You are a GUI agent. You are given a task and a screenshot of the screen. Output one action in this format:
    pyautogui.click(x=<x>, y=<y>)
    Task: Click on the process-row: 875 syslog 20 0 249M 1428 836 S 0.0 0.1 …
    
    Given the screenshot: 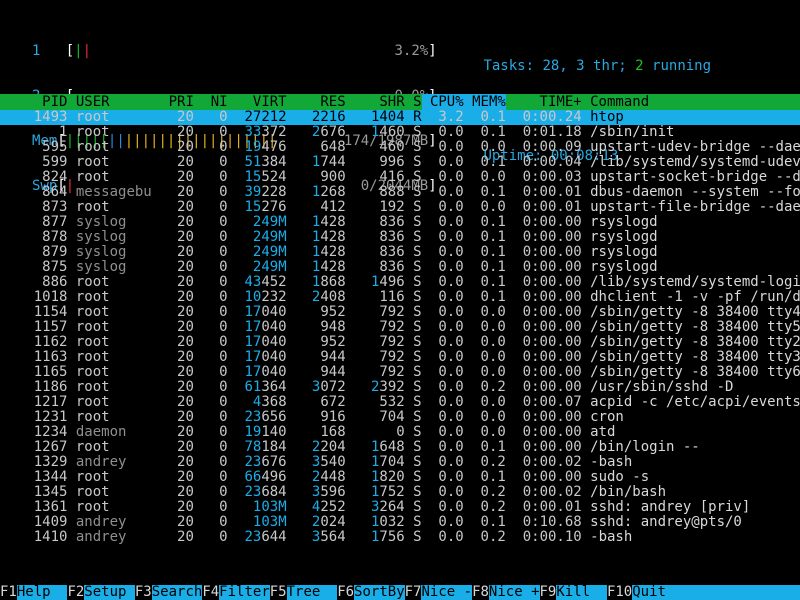 What is the action you would take?
    pyautogui.click(x=400, y=267)
    